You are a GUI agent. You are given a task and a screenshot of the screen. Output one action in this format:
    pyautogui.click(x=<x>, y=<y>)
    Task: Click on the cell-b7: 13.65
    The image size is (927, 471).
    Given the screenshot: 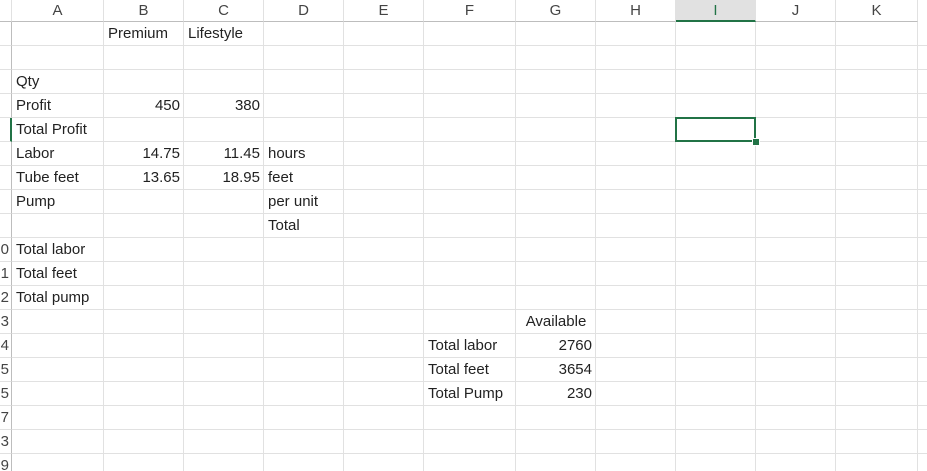 What is the action you would take?
    pyautogui.click(x=144, y=178)
    